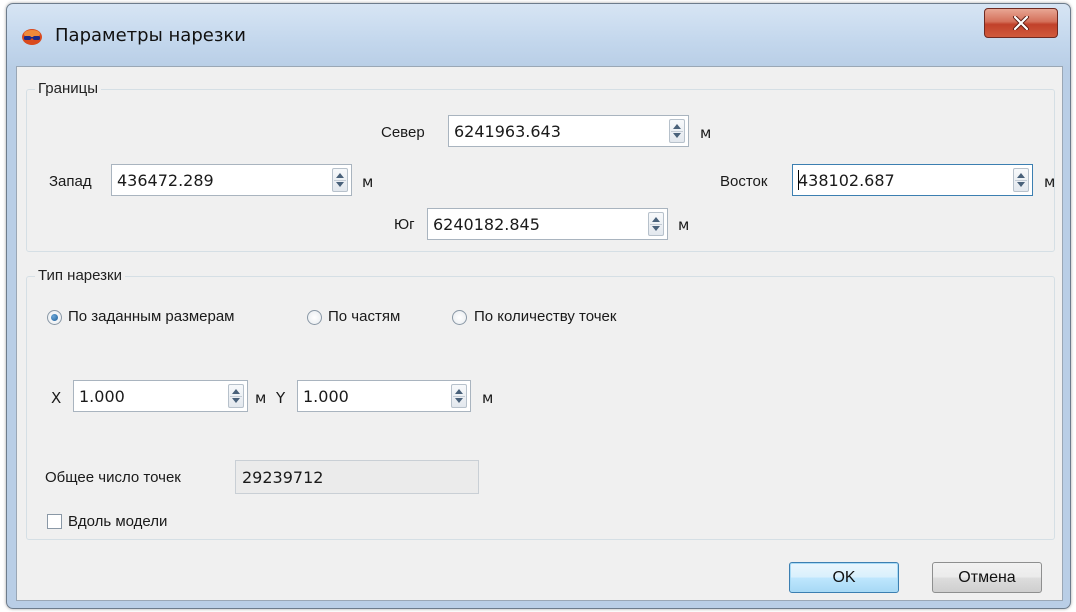 This screenshot has width=1076, height=612. I want to click on radio-by-parts, so click(314, 317).